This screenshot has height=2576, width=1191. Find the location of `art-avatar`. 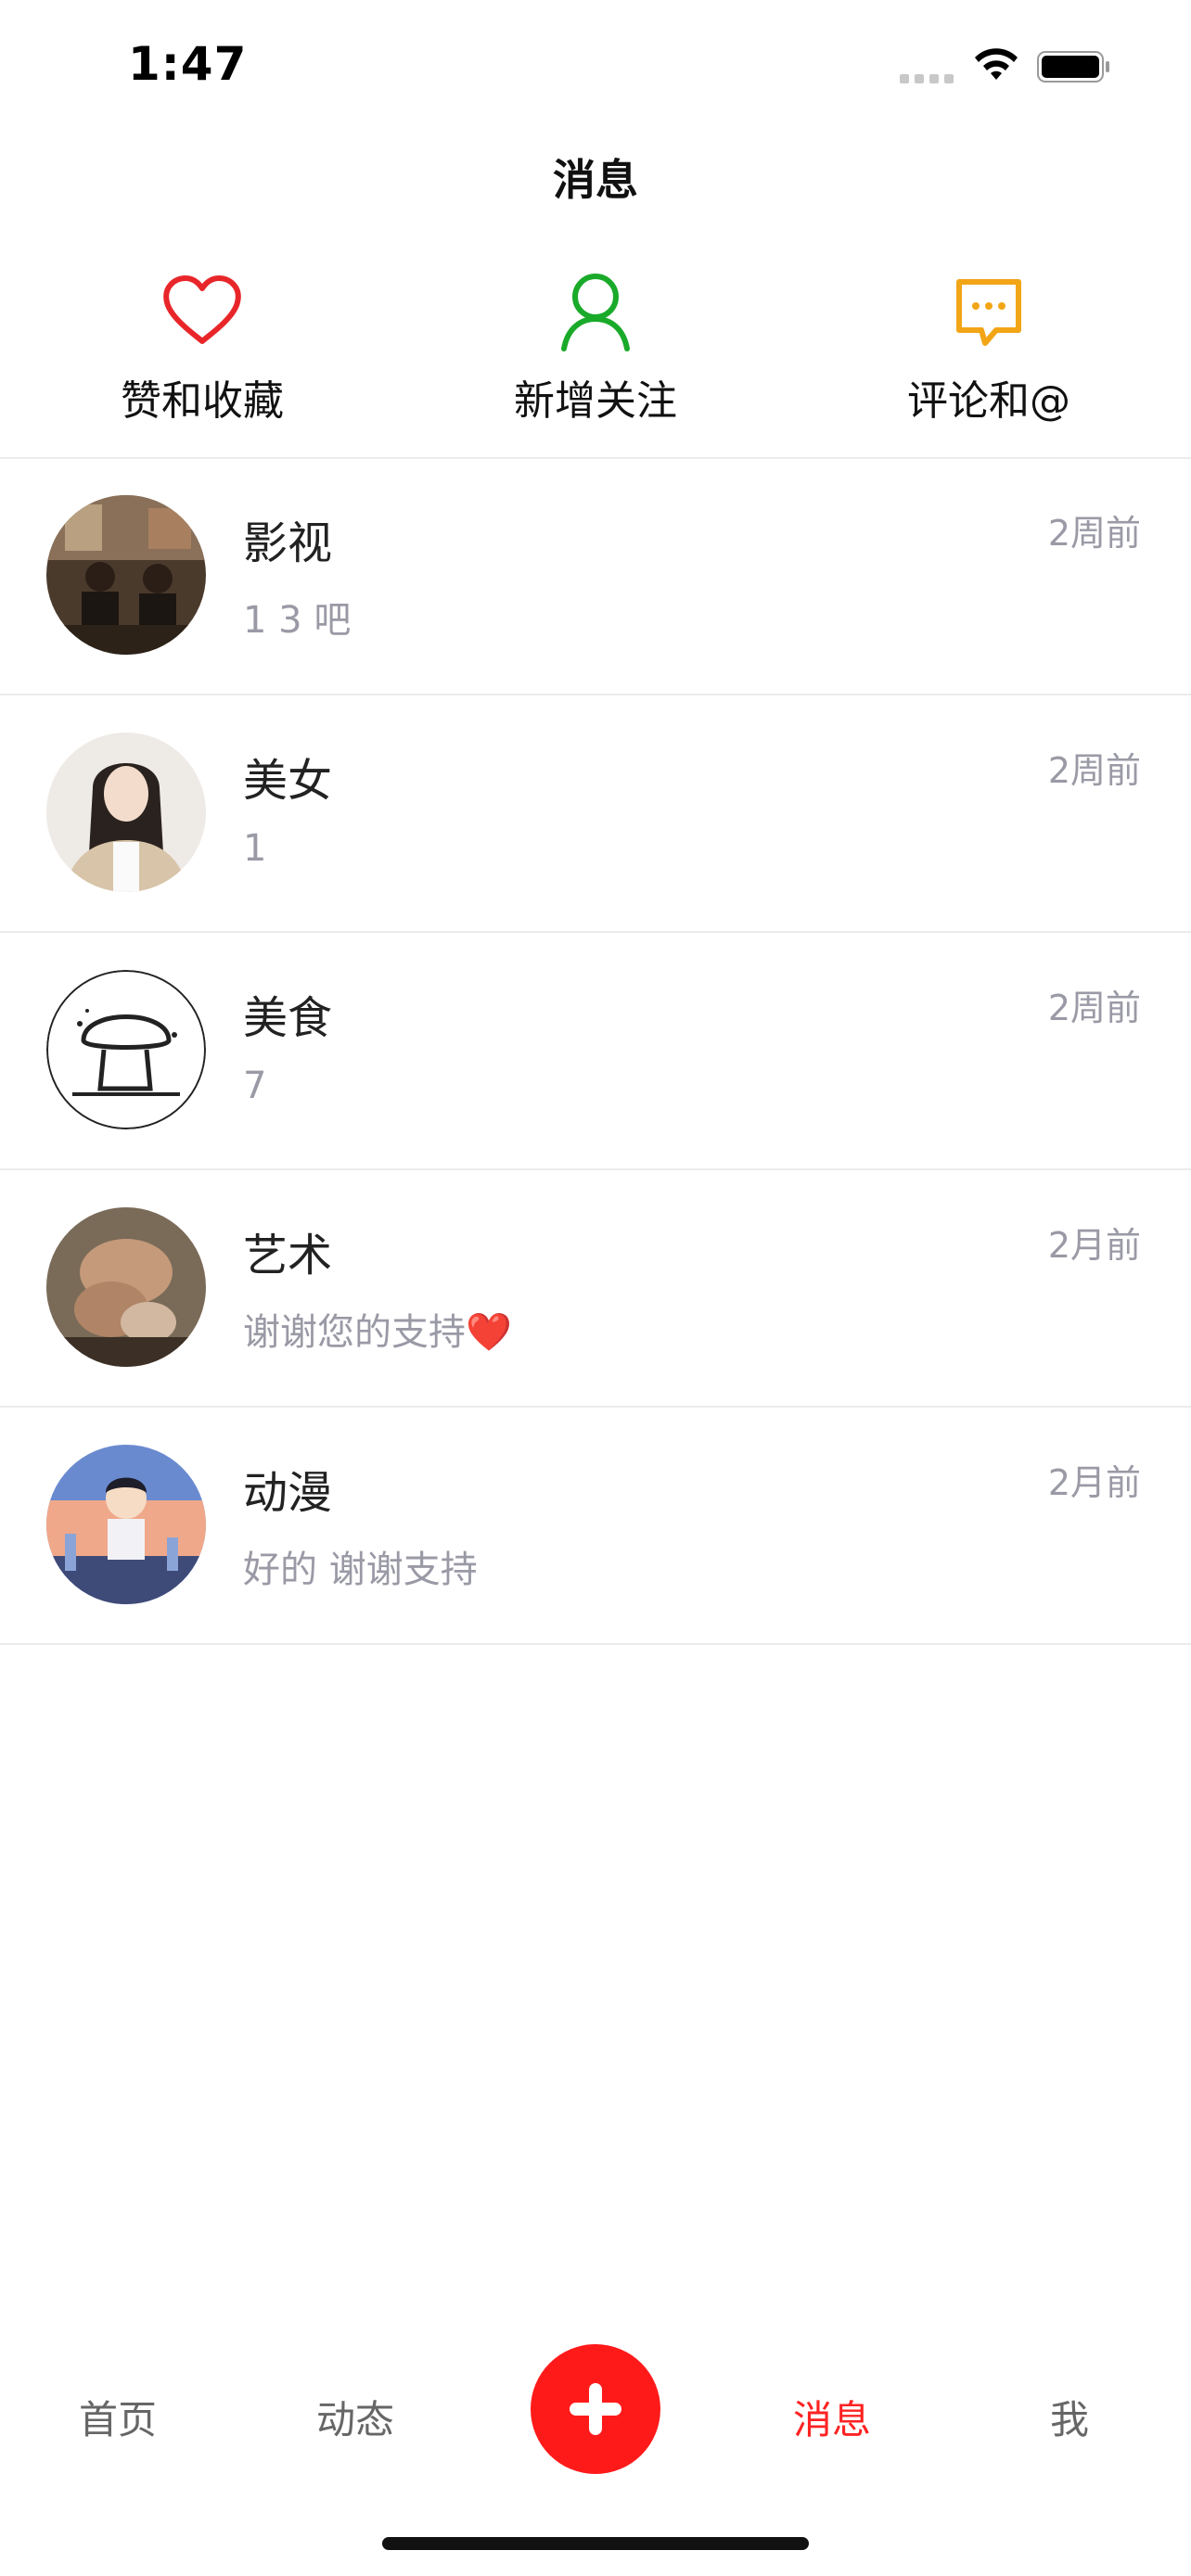

art-avatar is located at coordinates (126, 1287).